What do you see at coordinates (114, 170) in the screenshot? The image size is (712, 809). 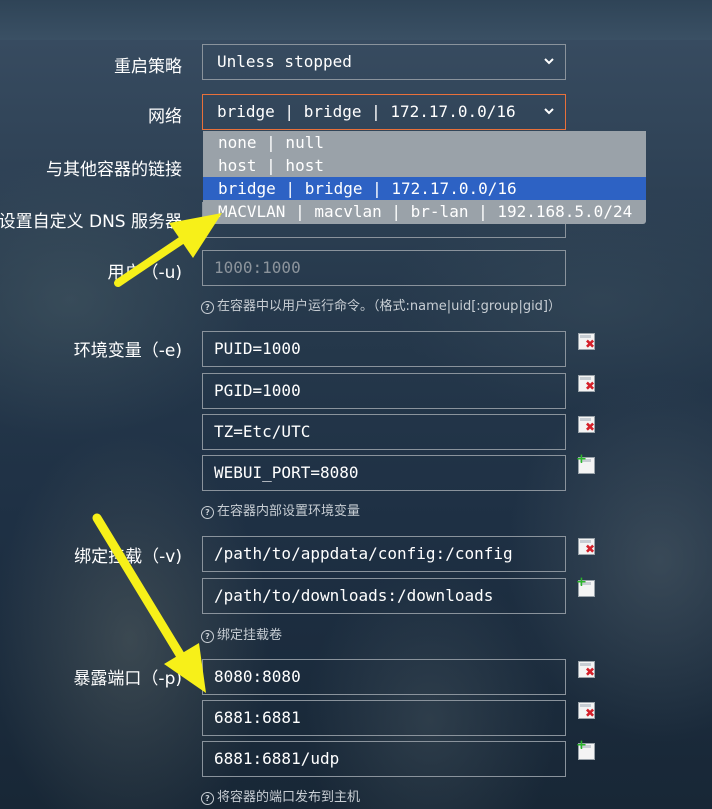 I see `links-label: 与其他容器的链接` at bounding box center [114, 170].